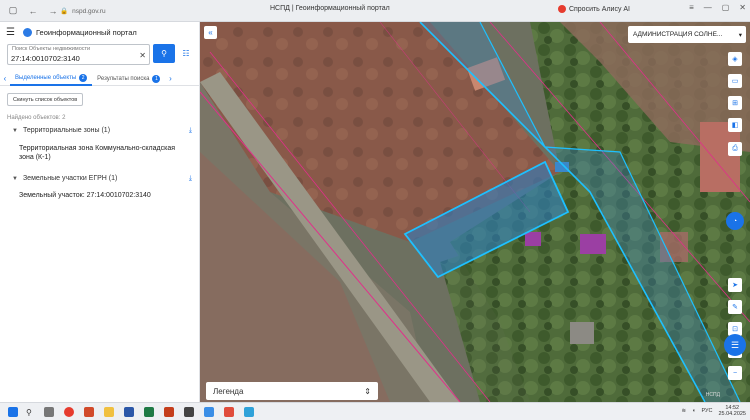 The width and height of the screenshot is (750, 420). I want to click on group-header-zones: ▼ Территориальные зоны (1) ⤓, so click(102, 130).